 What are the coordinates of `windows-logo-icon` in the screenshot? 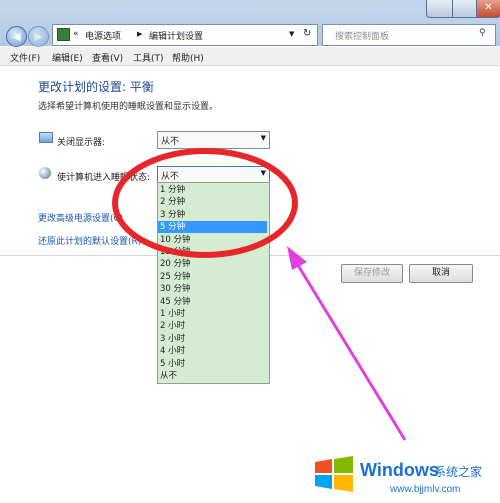 It's located at (334, 474).